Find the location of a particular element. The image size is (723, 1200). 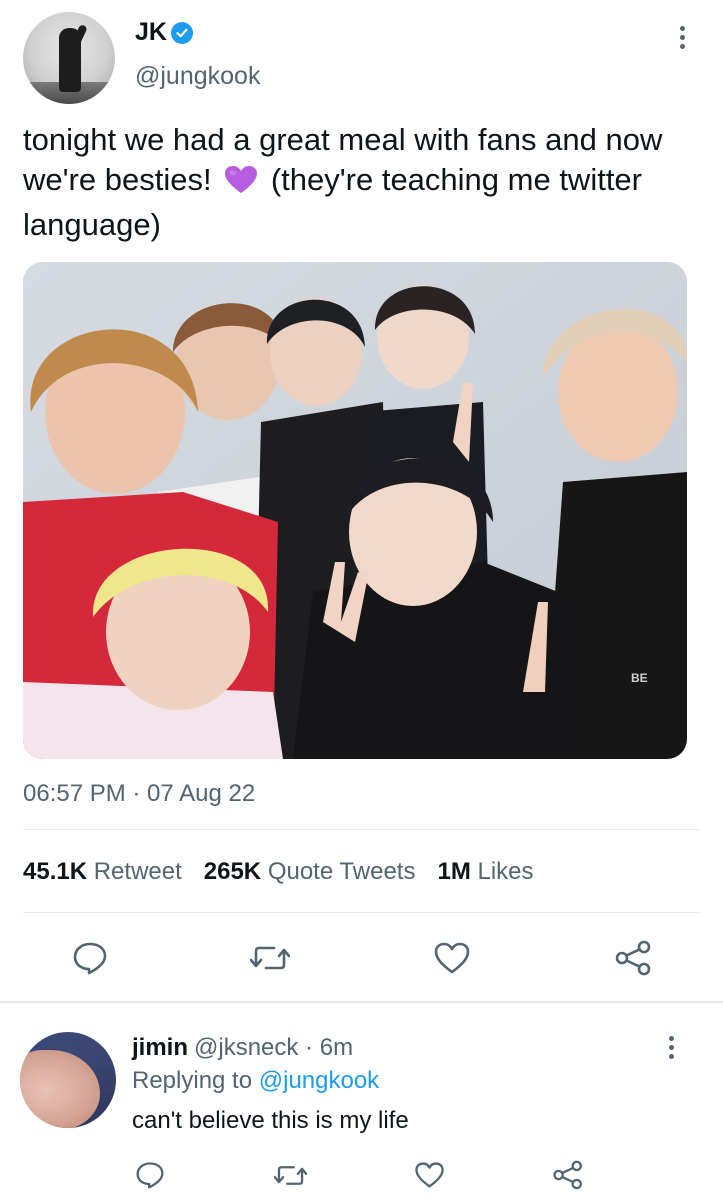

tweet-stats: 45.1K Retweet 265K Quote Tweets 1M Likes is located at coordinates (289, 872).